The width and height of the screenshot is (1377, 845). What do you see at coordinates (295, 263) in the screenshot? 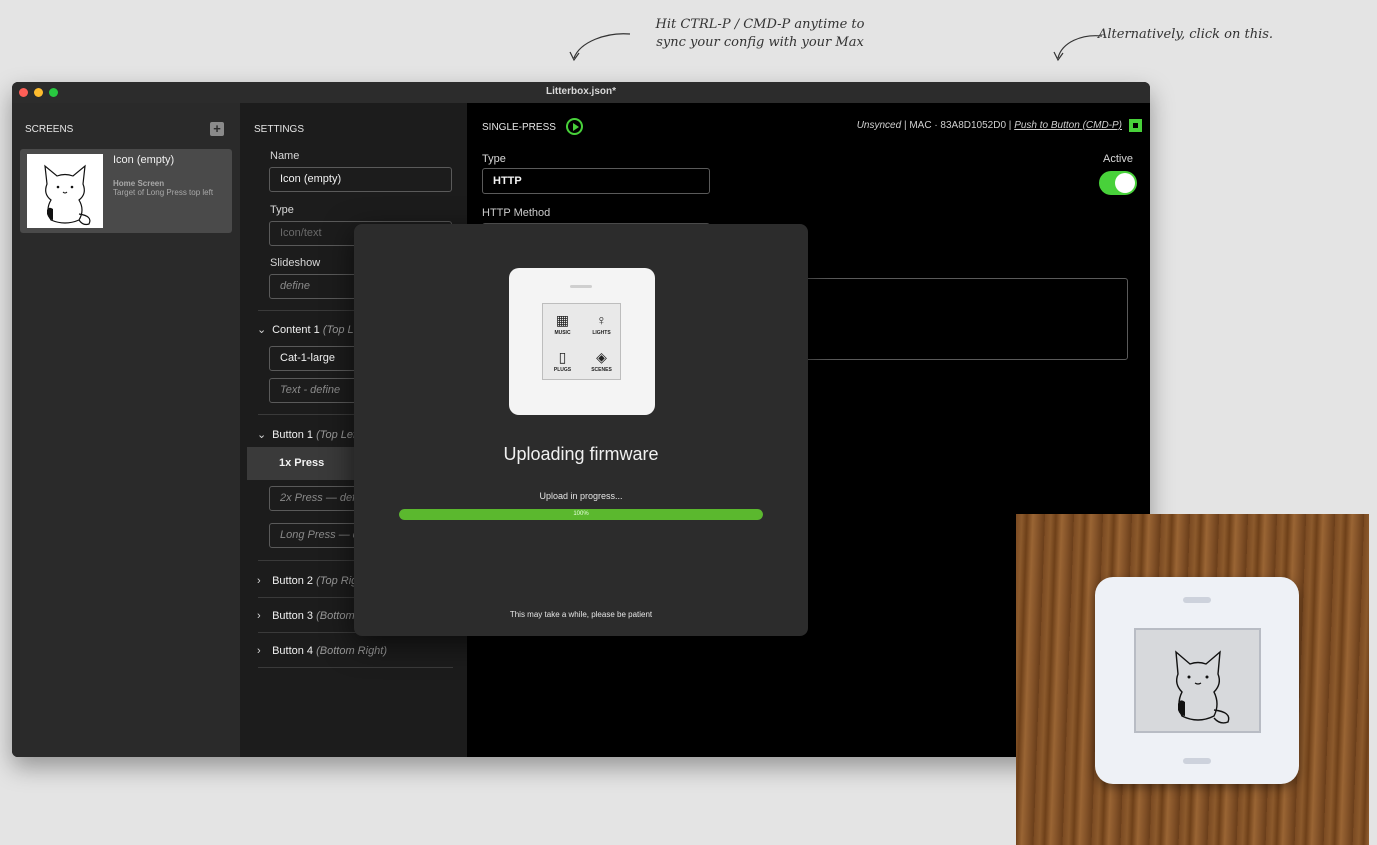
I see `slideshow-label: Slideshow` at bounding box center [295, 263].